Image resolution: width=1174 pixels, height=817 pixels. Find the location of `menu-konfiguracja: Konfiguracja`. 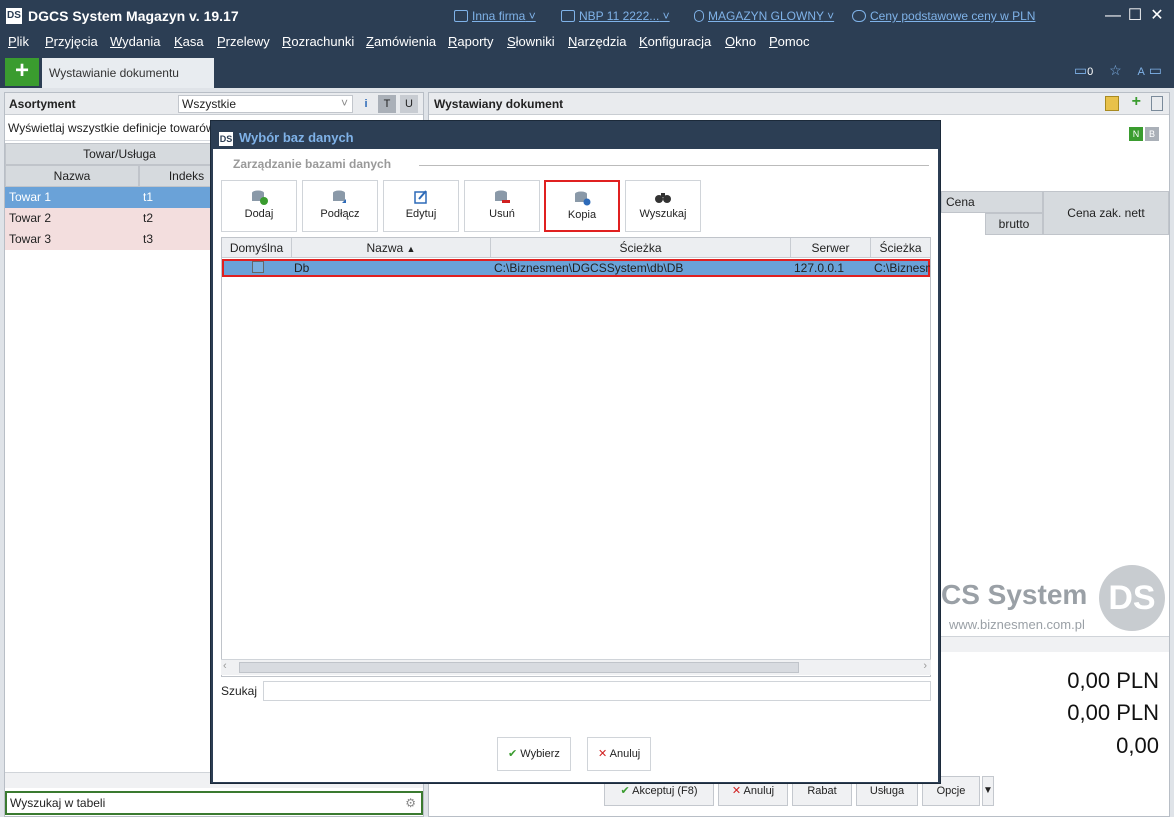

menu-konfiguracja: Konfiguracja is located at coordinates (675, 41).